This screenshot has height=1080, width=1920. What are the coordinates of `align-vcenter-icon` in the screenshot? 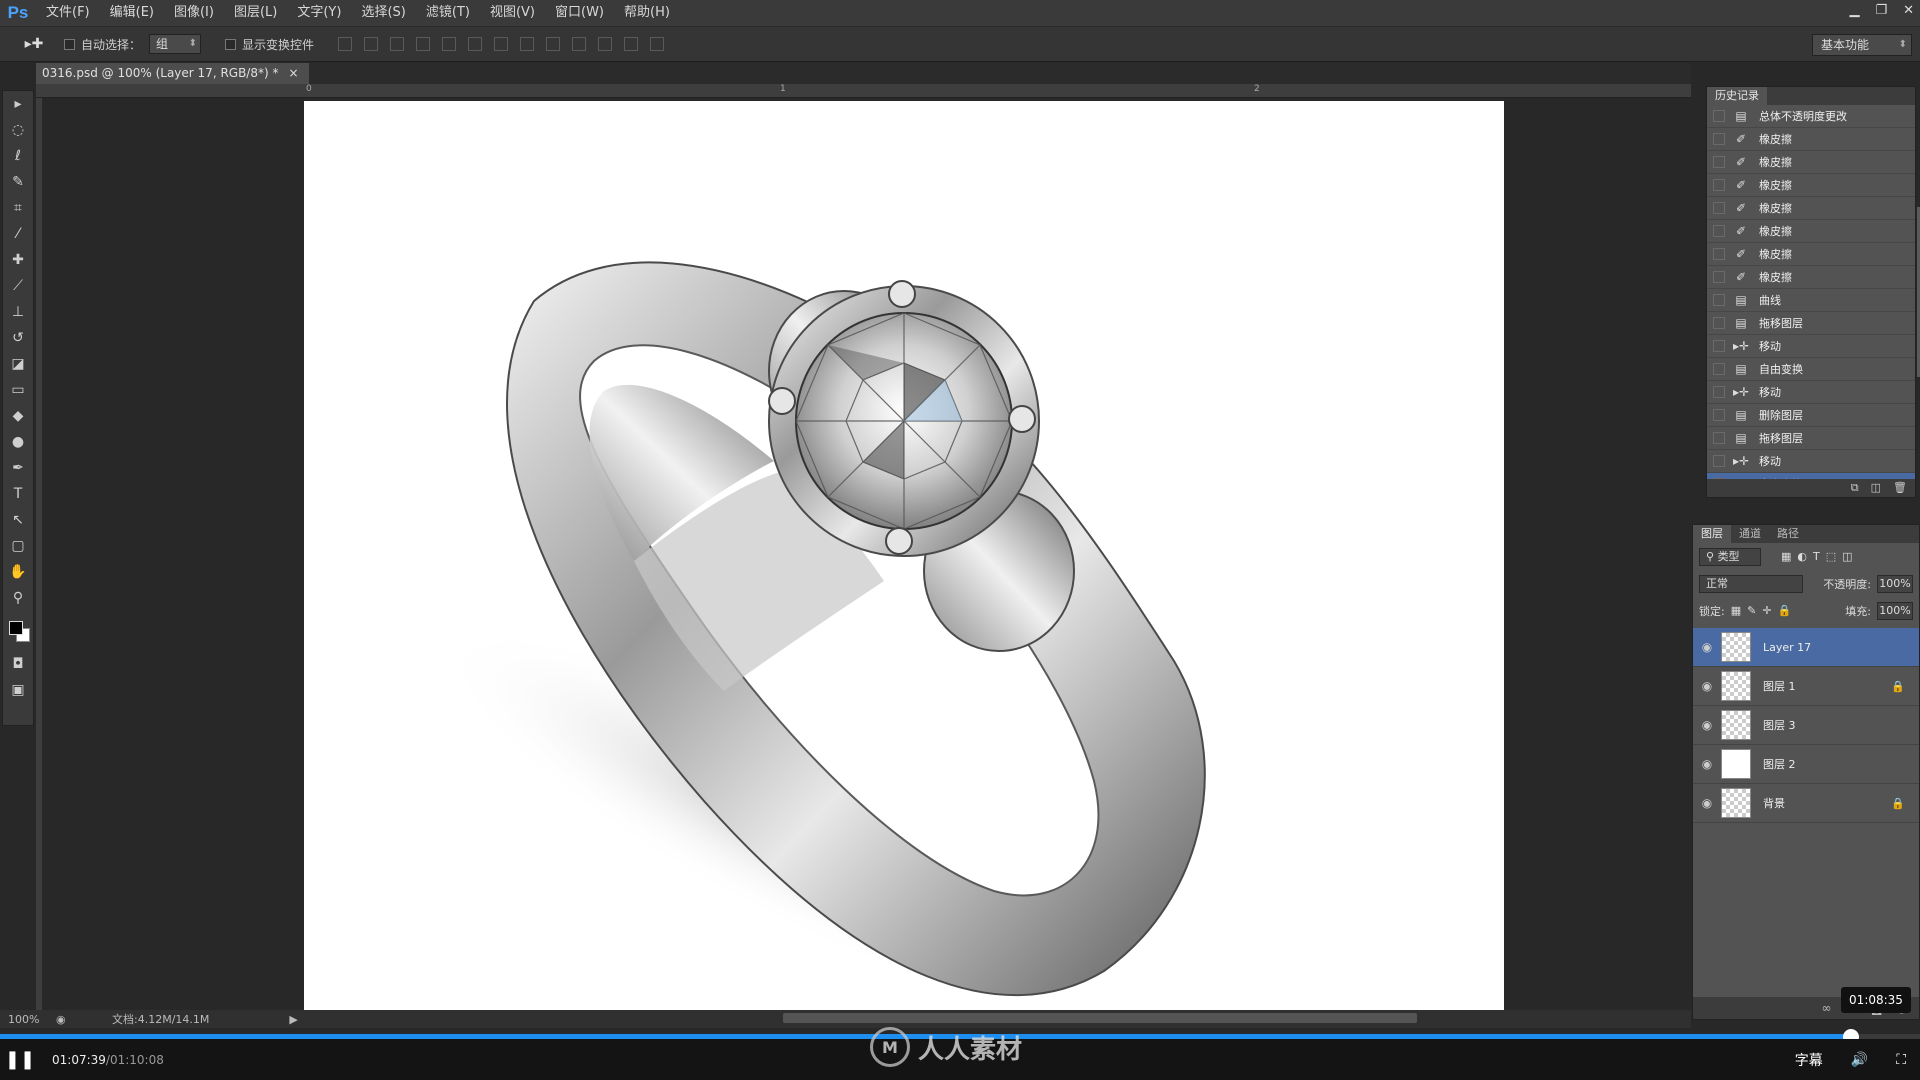 It's located at (371, 44).